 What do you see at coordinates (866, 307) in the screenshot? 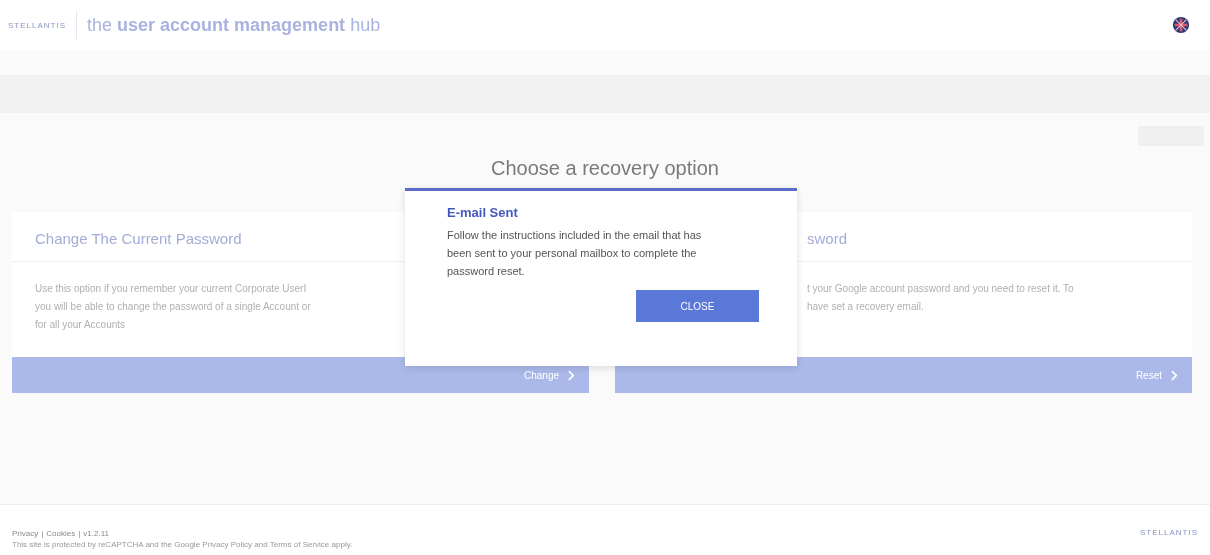
I see `card-text: have set a recovery email.` at bounding box center [866, 307].